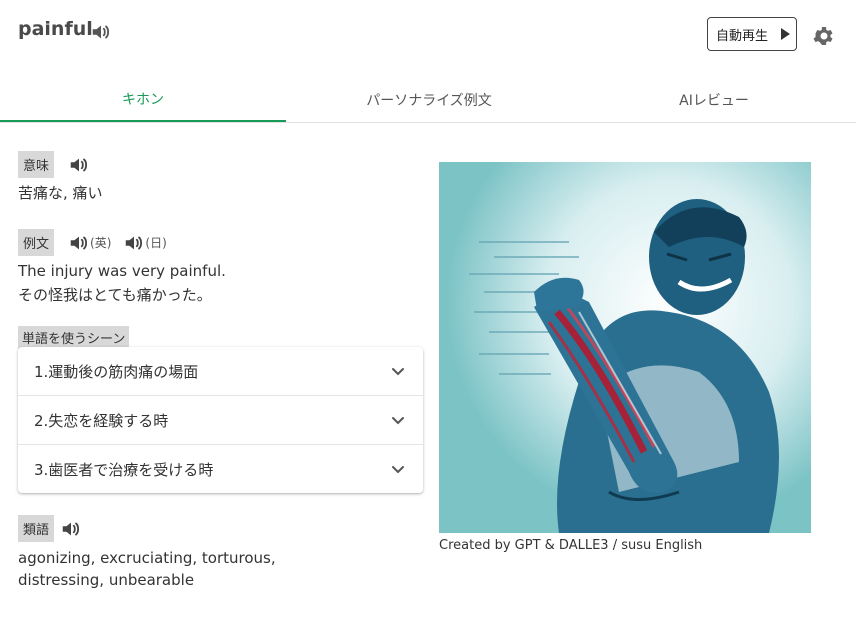 This screenshot has width=856, height=621. I want to click on word-title: painful, so click(55, 29).